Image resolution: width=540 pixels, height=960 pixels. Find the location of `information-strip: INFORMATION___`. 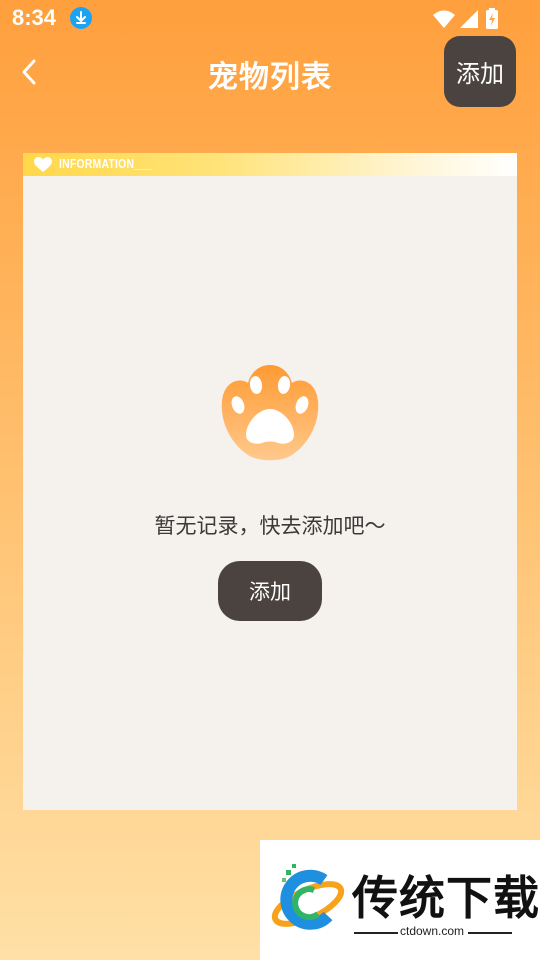

information-strip: INFORMATION___ is located at coordinates (270, 164).